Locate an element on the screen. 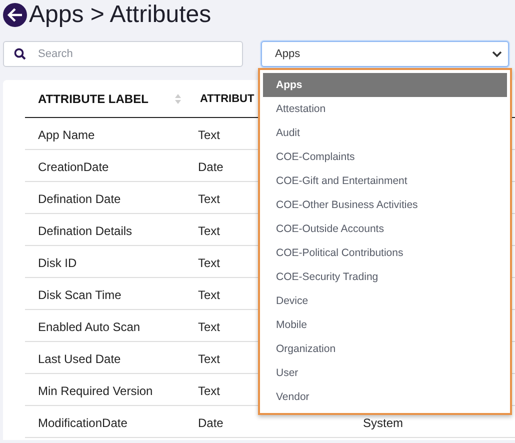 This screenshot has height=443, width=515. page-title: Apps > Attributes is located at coordinates (120, 15).